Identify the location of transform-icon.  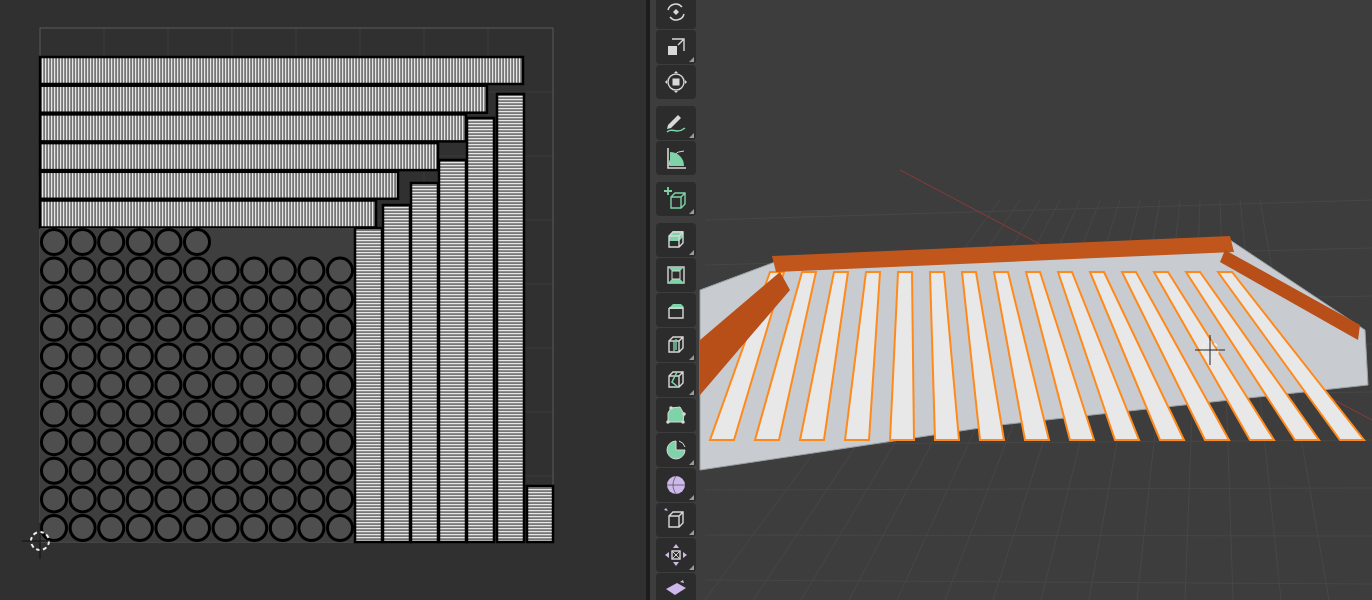
(676, 82).